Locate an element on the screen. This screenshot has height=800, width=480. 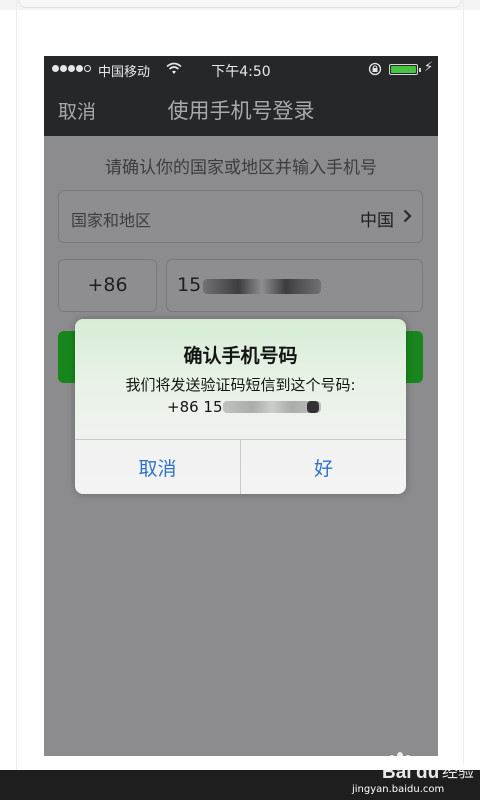
watermark-domain: jingyan.baidu.com is located at coordinates (398, 789).